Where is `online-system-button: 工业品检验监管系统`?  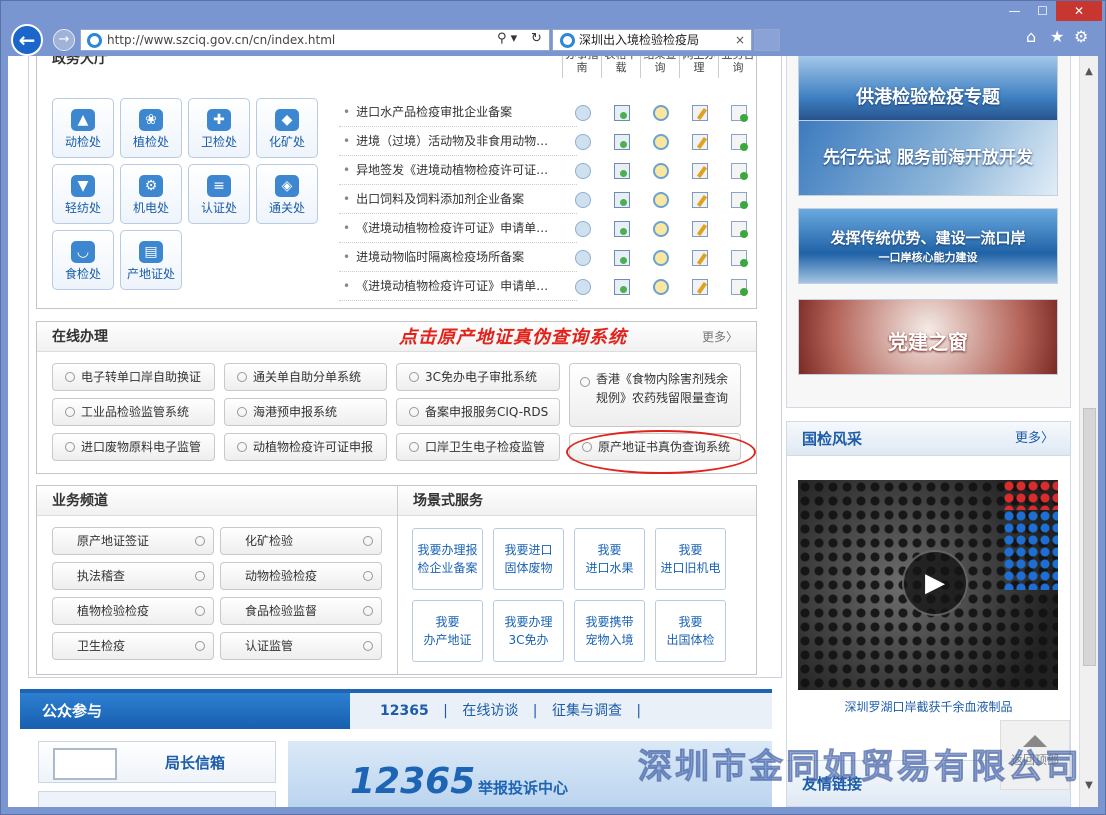
online-system-button: 工业品检验监管系统 is located at coordinates (133, 412).